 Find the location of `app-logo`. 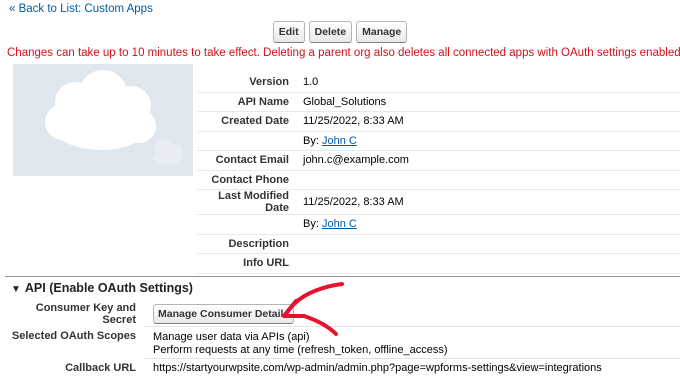

app-logo is located at coordinates (103, 120).